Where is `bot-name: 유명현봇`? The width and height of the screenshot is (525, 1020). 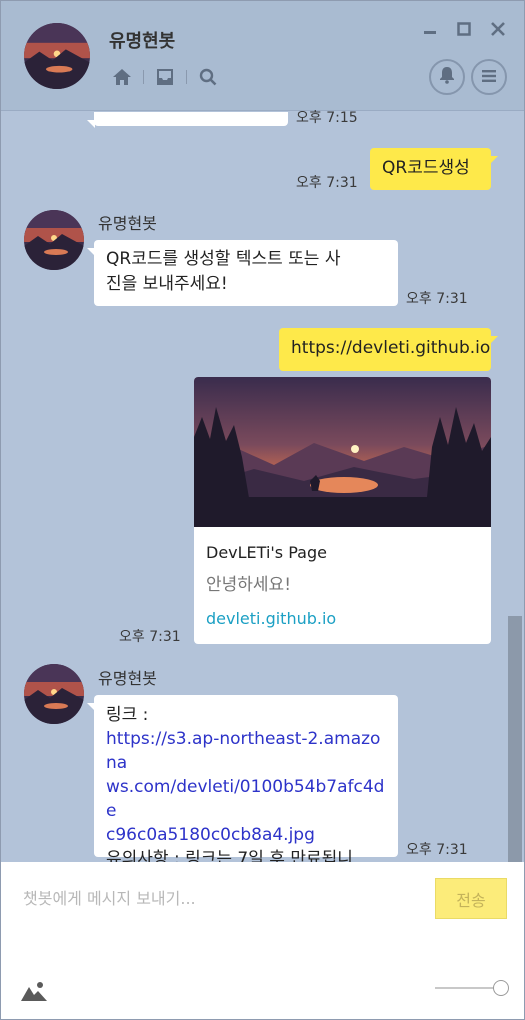 bot-name: 유명현봇 is located at coordinates (142, 41).